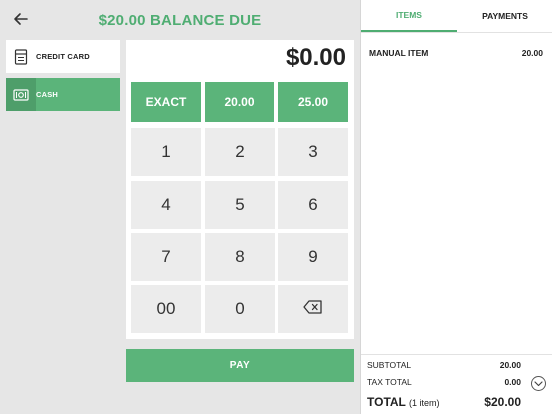 Image resolution: width=552 pixels, height=414 pixels. What do you see at coordinates (166, 309) in the screenshot?
I see `key-00: 00` at bounding box center [166, 309].